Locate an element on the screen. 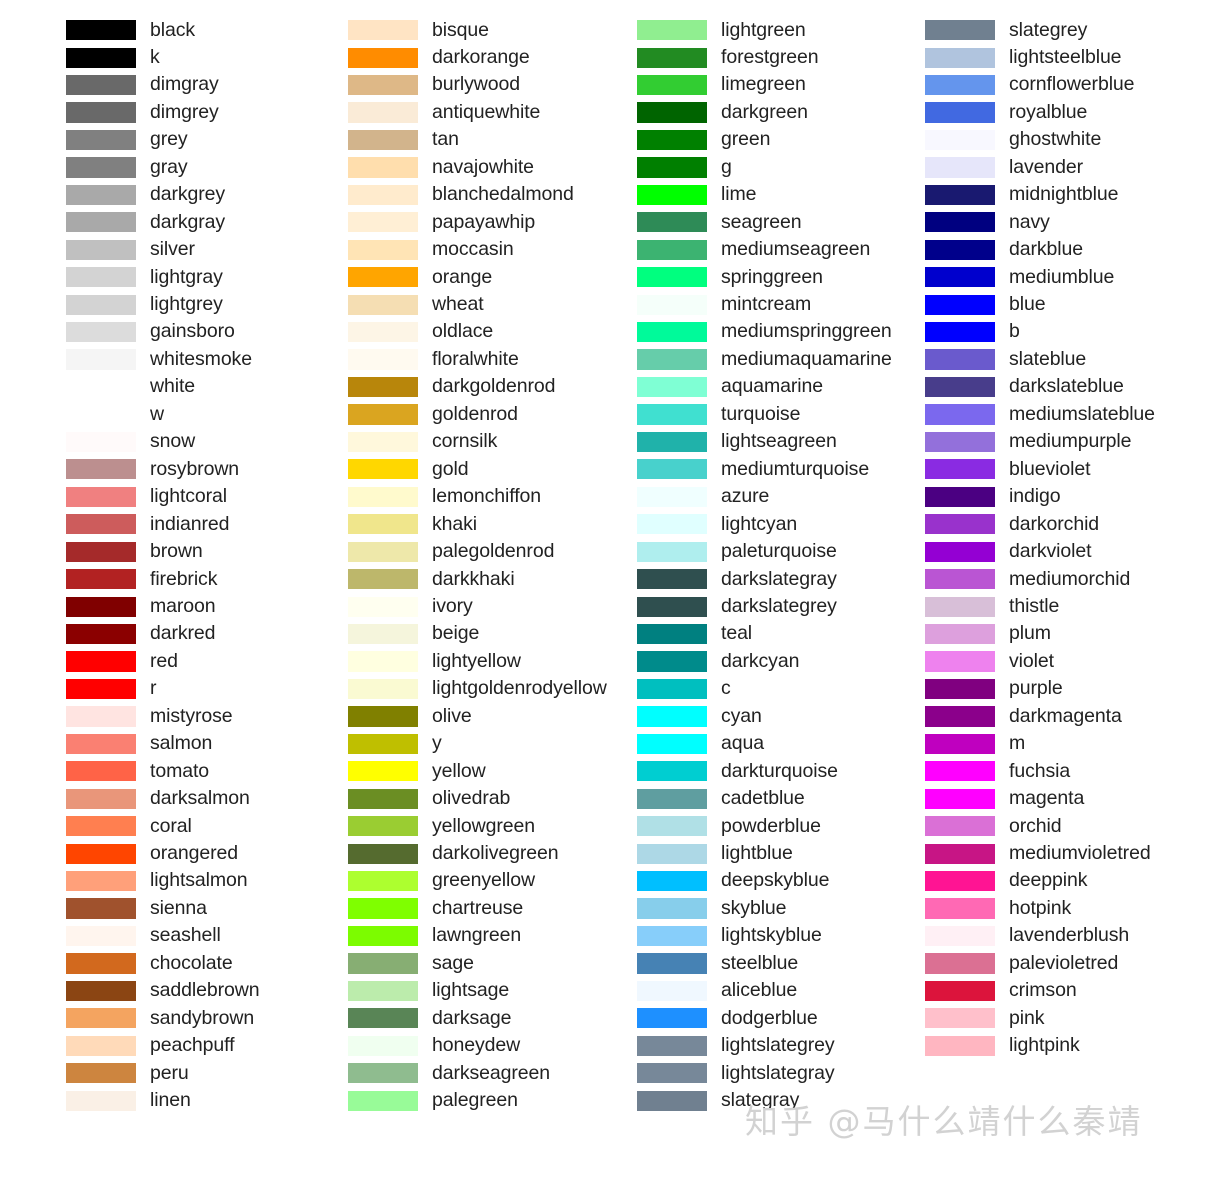  color-name-label: palegreen is located at coordinates (475, 1100).